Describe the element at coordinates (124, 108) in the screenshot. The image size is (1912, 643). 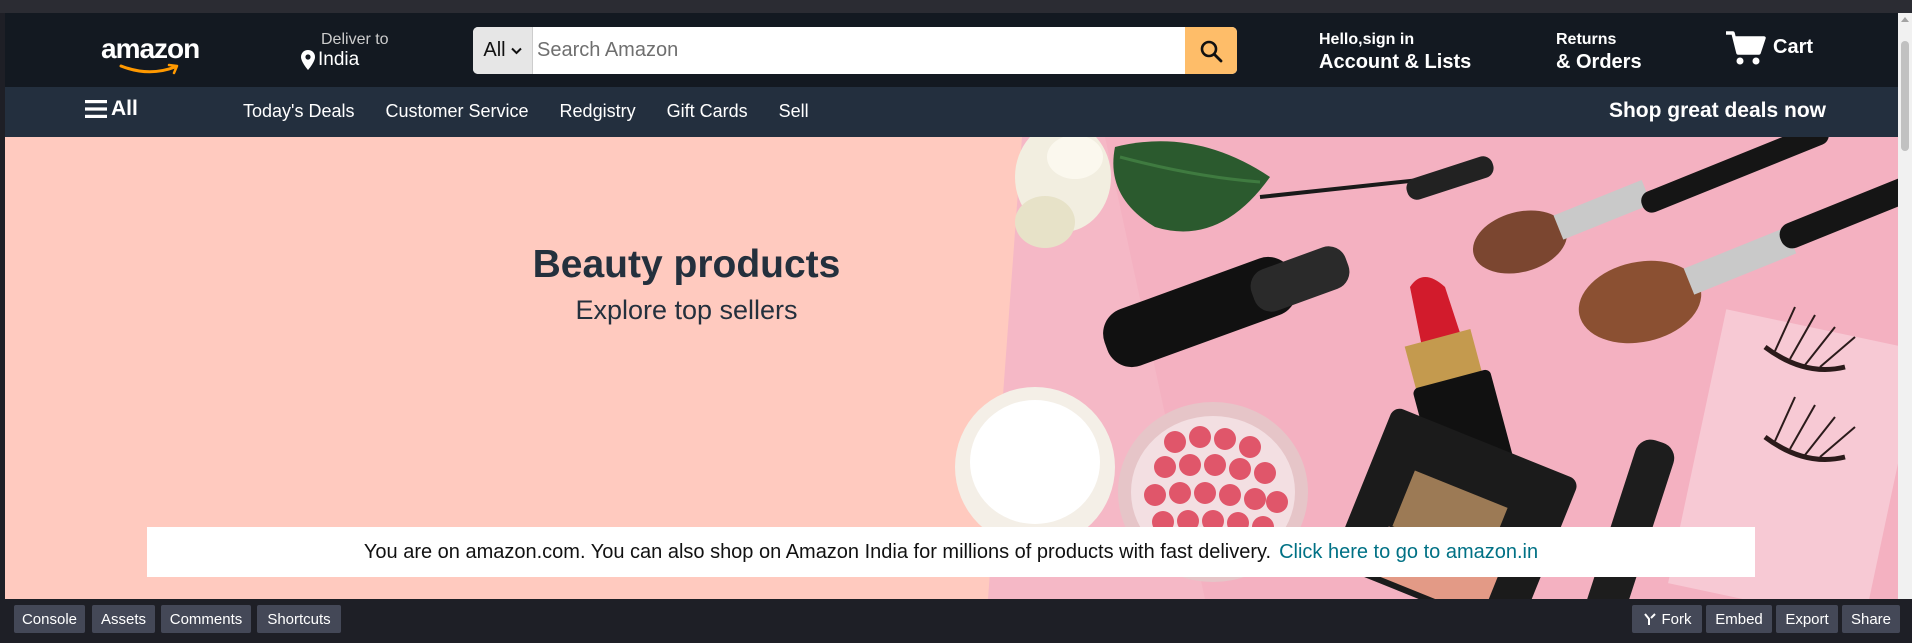
I see `all-menu-label: All` at that location.